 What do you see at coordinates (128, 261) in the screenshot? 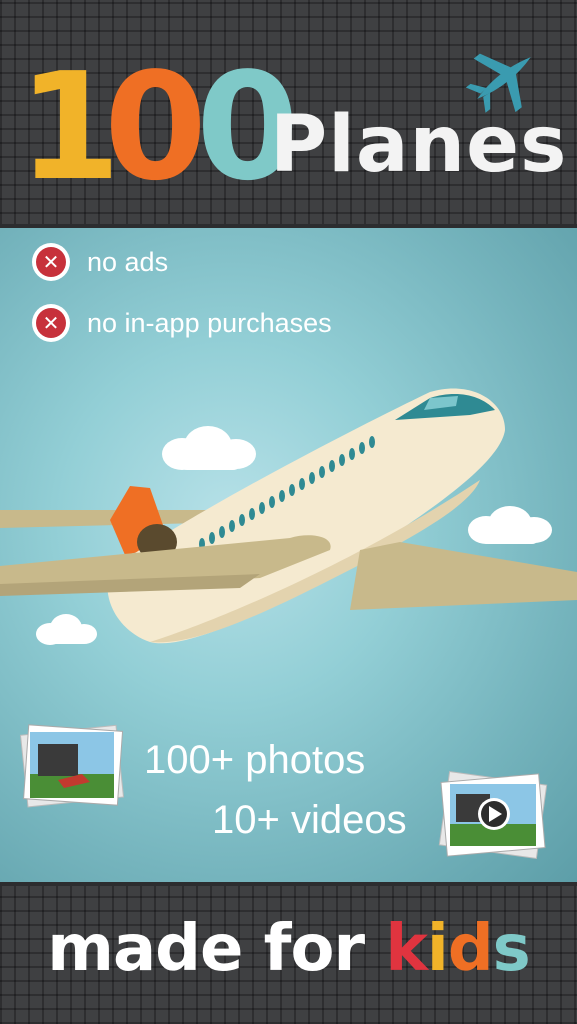
I see `feature-label: no ads` at bounding box center [128, 261].